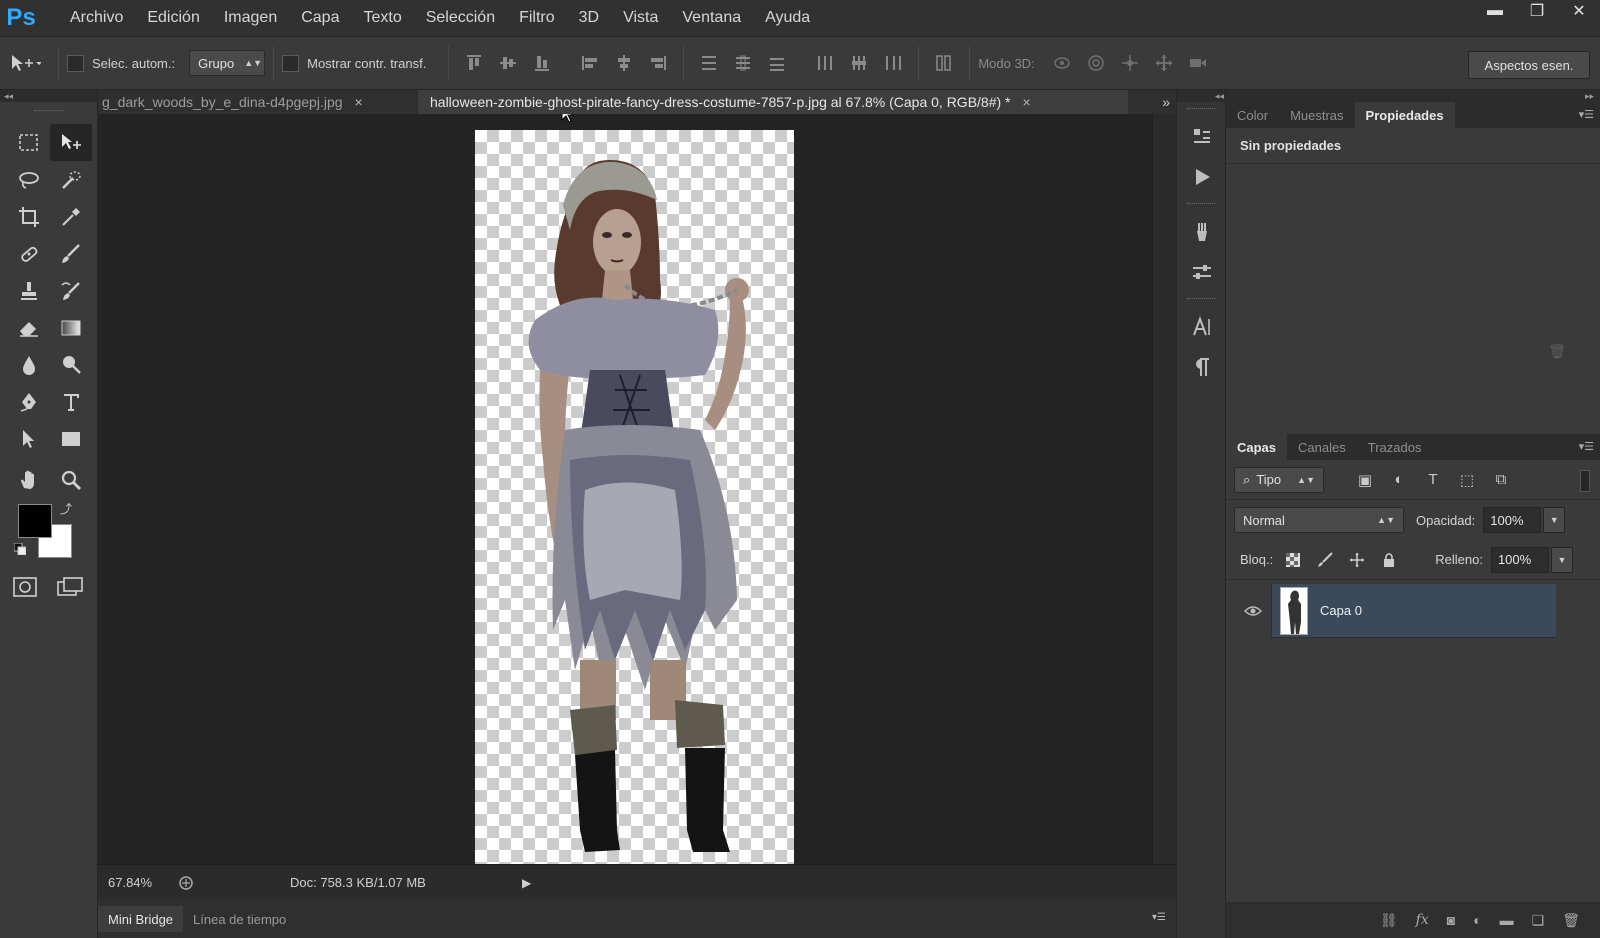  Describe the element at coordinates (1433, 480) in the screenshot. I see `type-layer-filter-icon: T` at that location.